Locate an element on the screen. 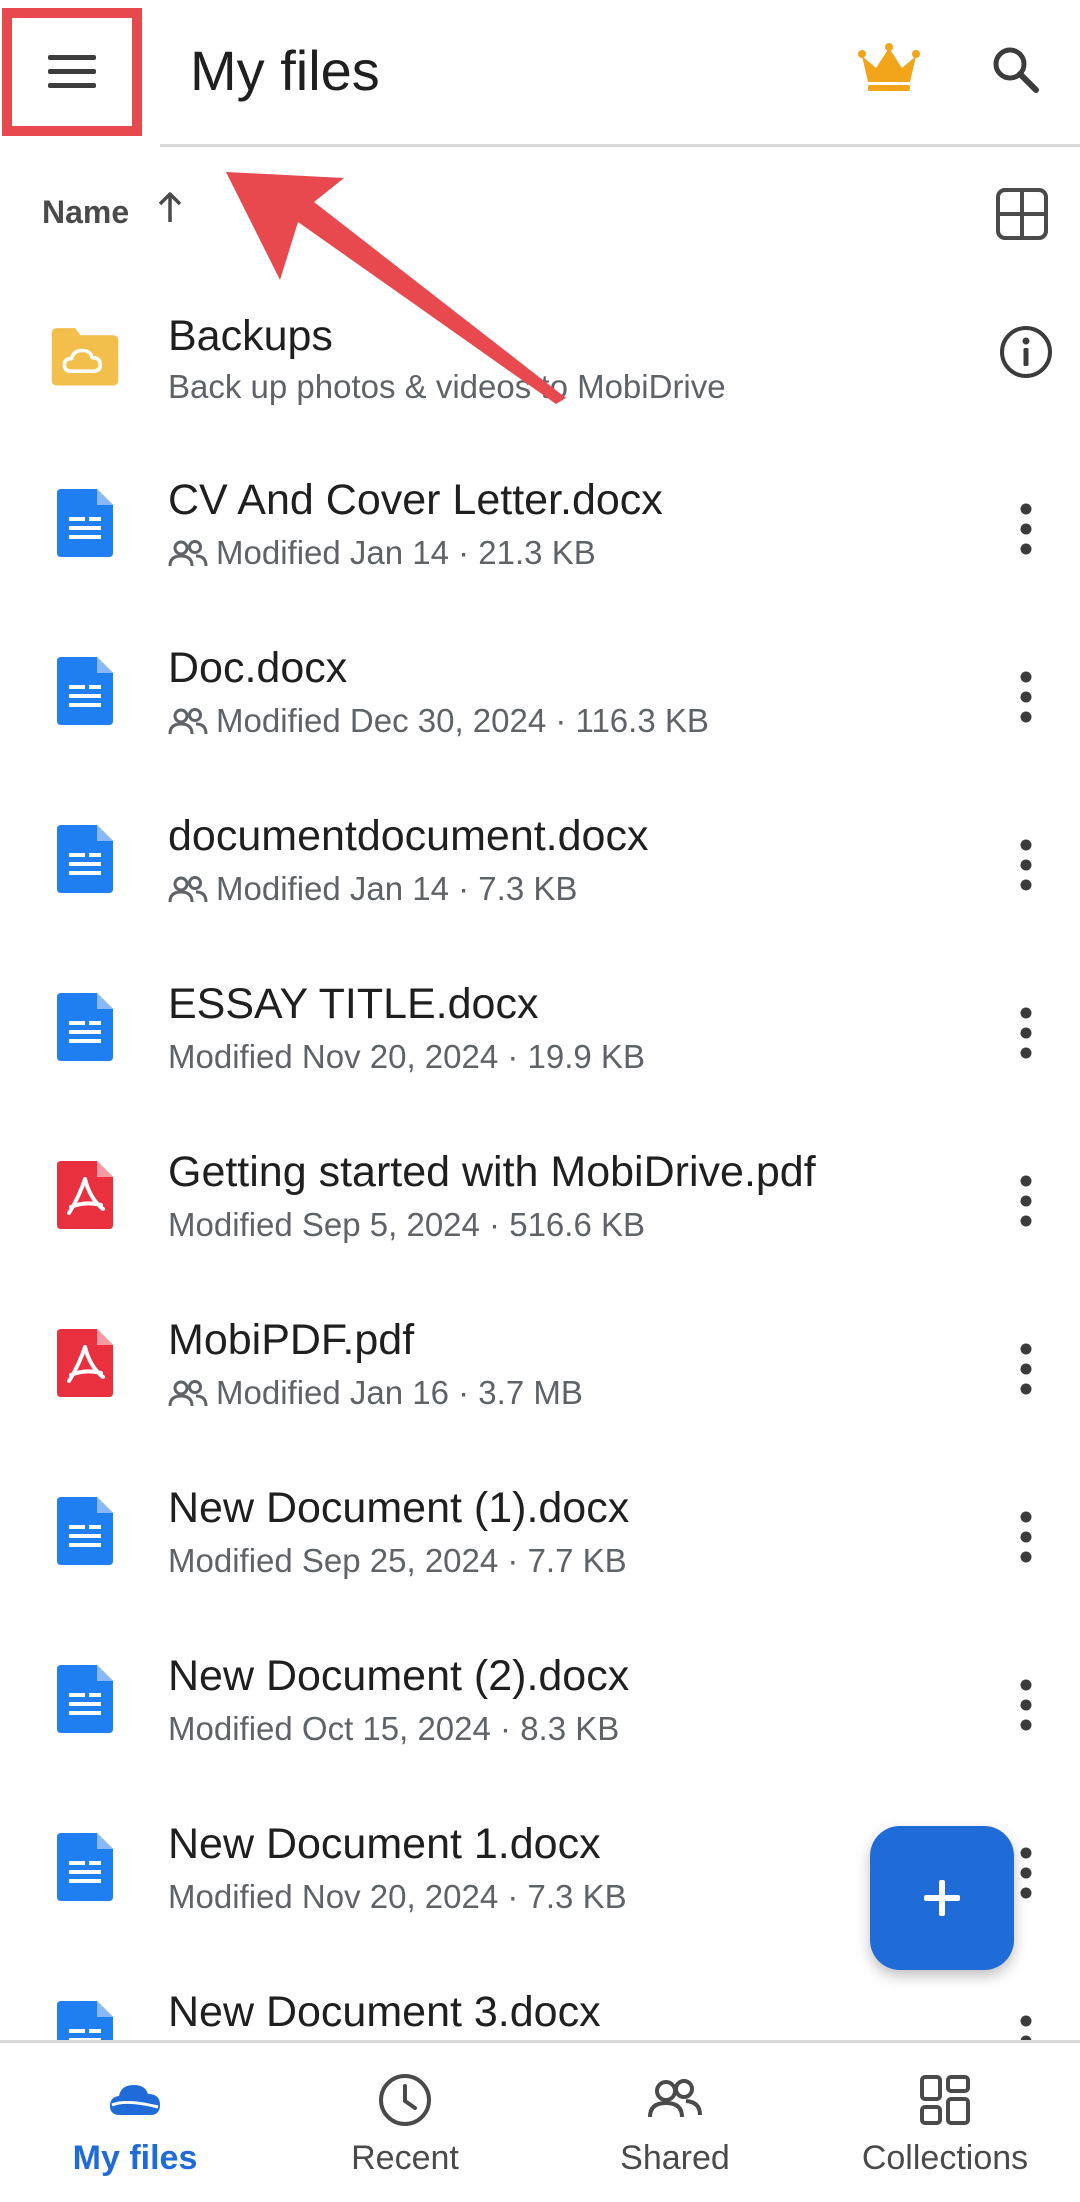 The image size is (1080, 2202). crown-icon is located at coordinates (889, 67).